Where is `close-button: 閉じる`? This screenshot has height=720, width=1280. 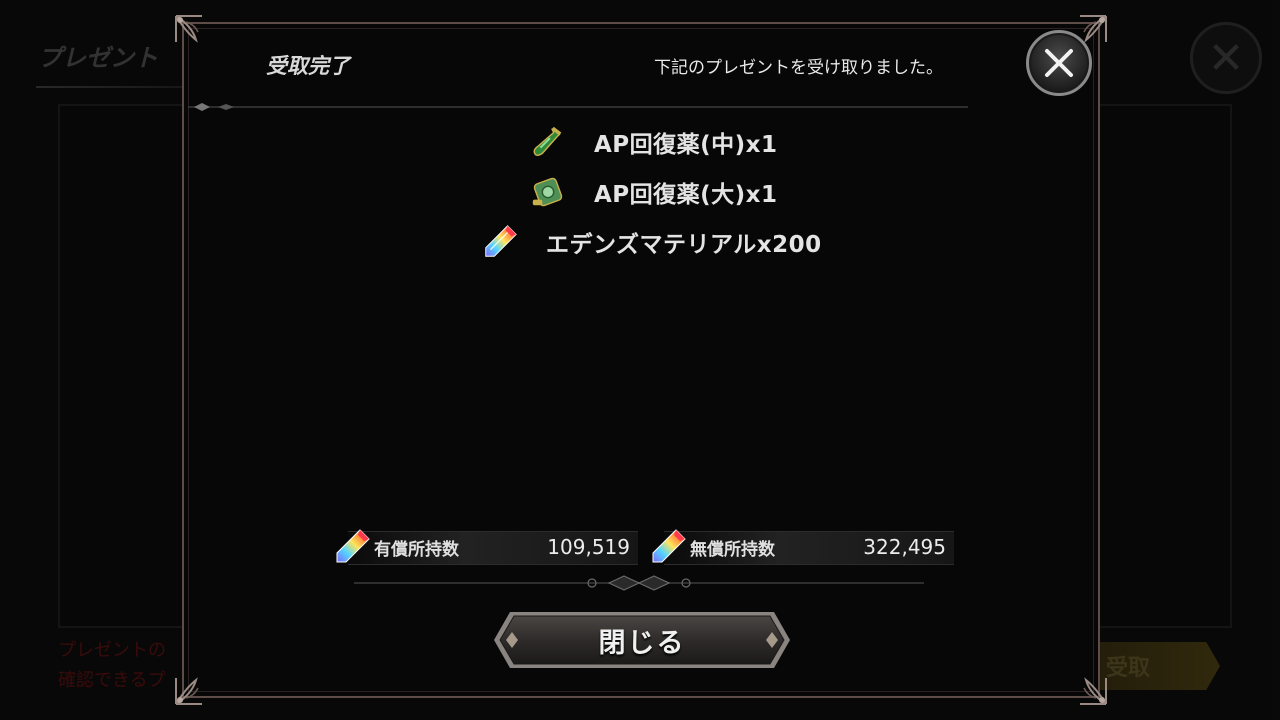 close-button: 閉じる is located at coordinates (642, 640).